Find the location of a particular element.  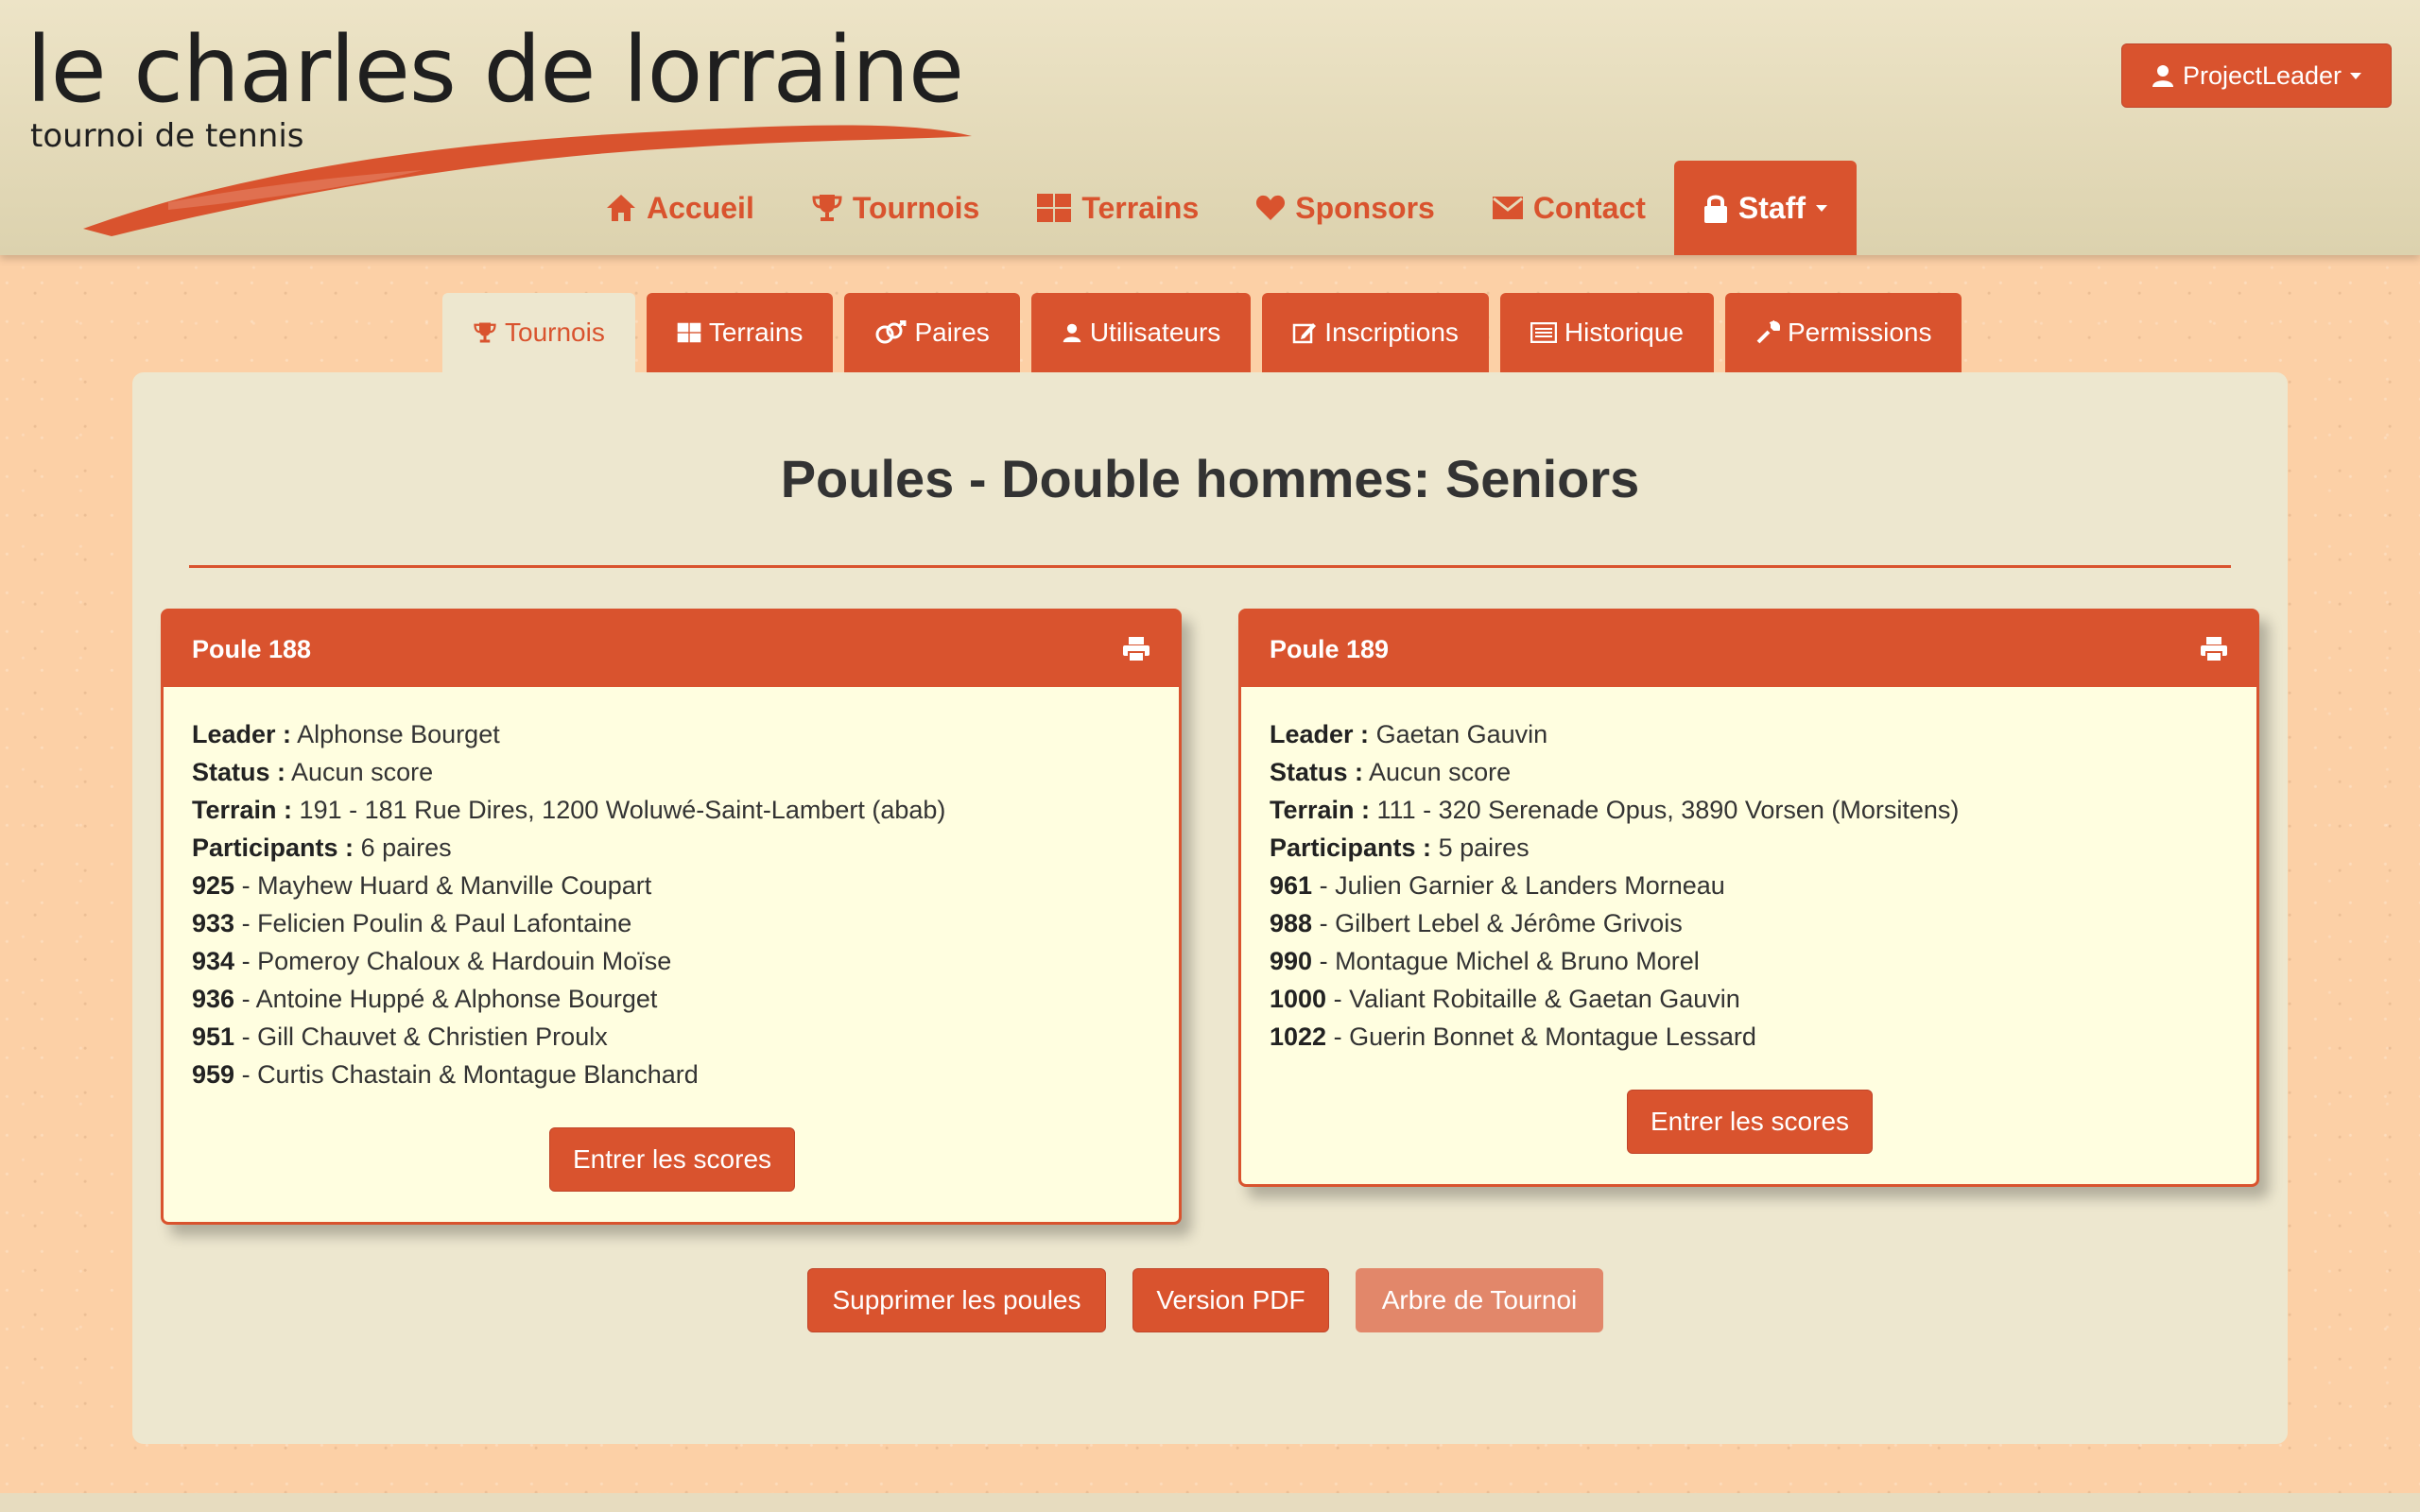

leader-row: Leader : Gaetan Gauvin is located at coordinates (1749, 734).